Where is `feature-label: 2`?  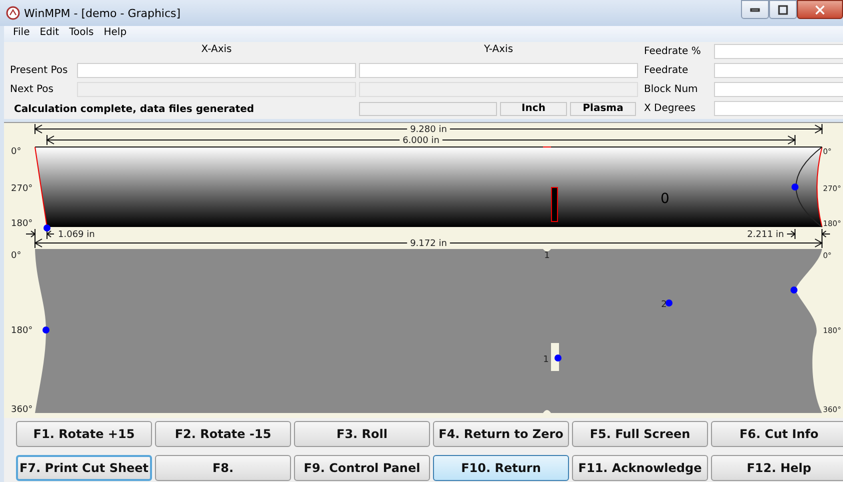 feature-label: 2 is located at coordinates (664, 305).